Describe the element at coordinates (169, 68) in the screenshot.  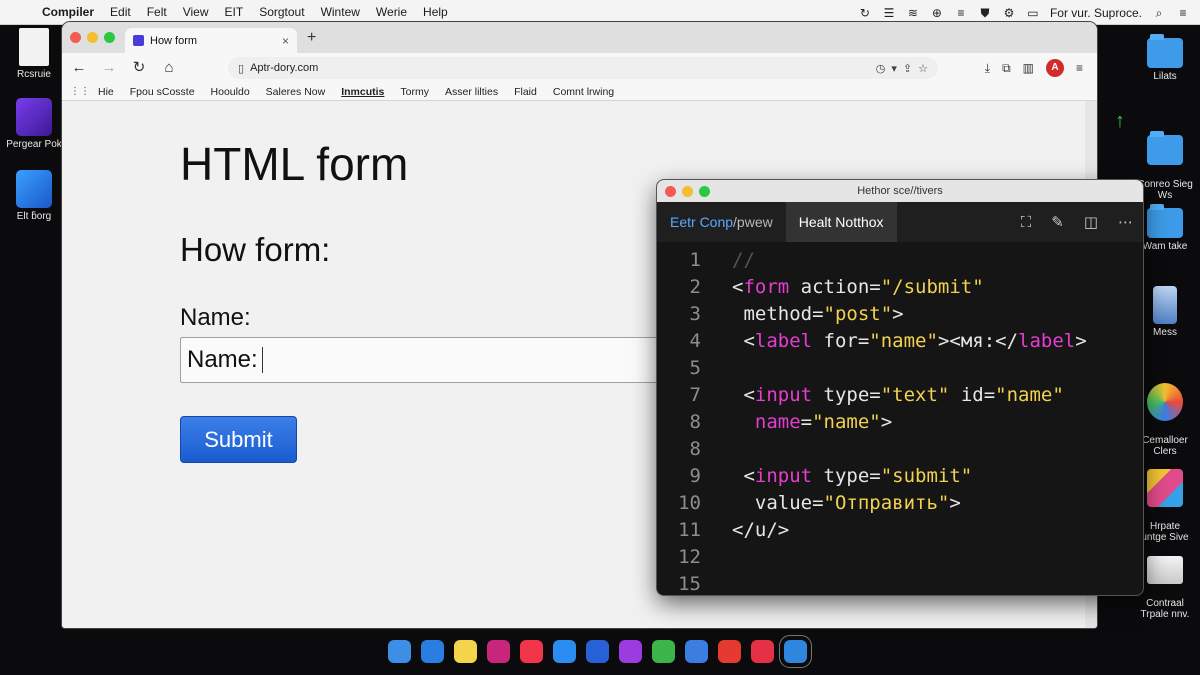
I see `home-icon: ⌂` at that location.